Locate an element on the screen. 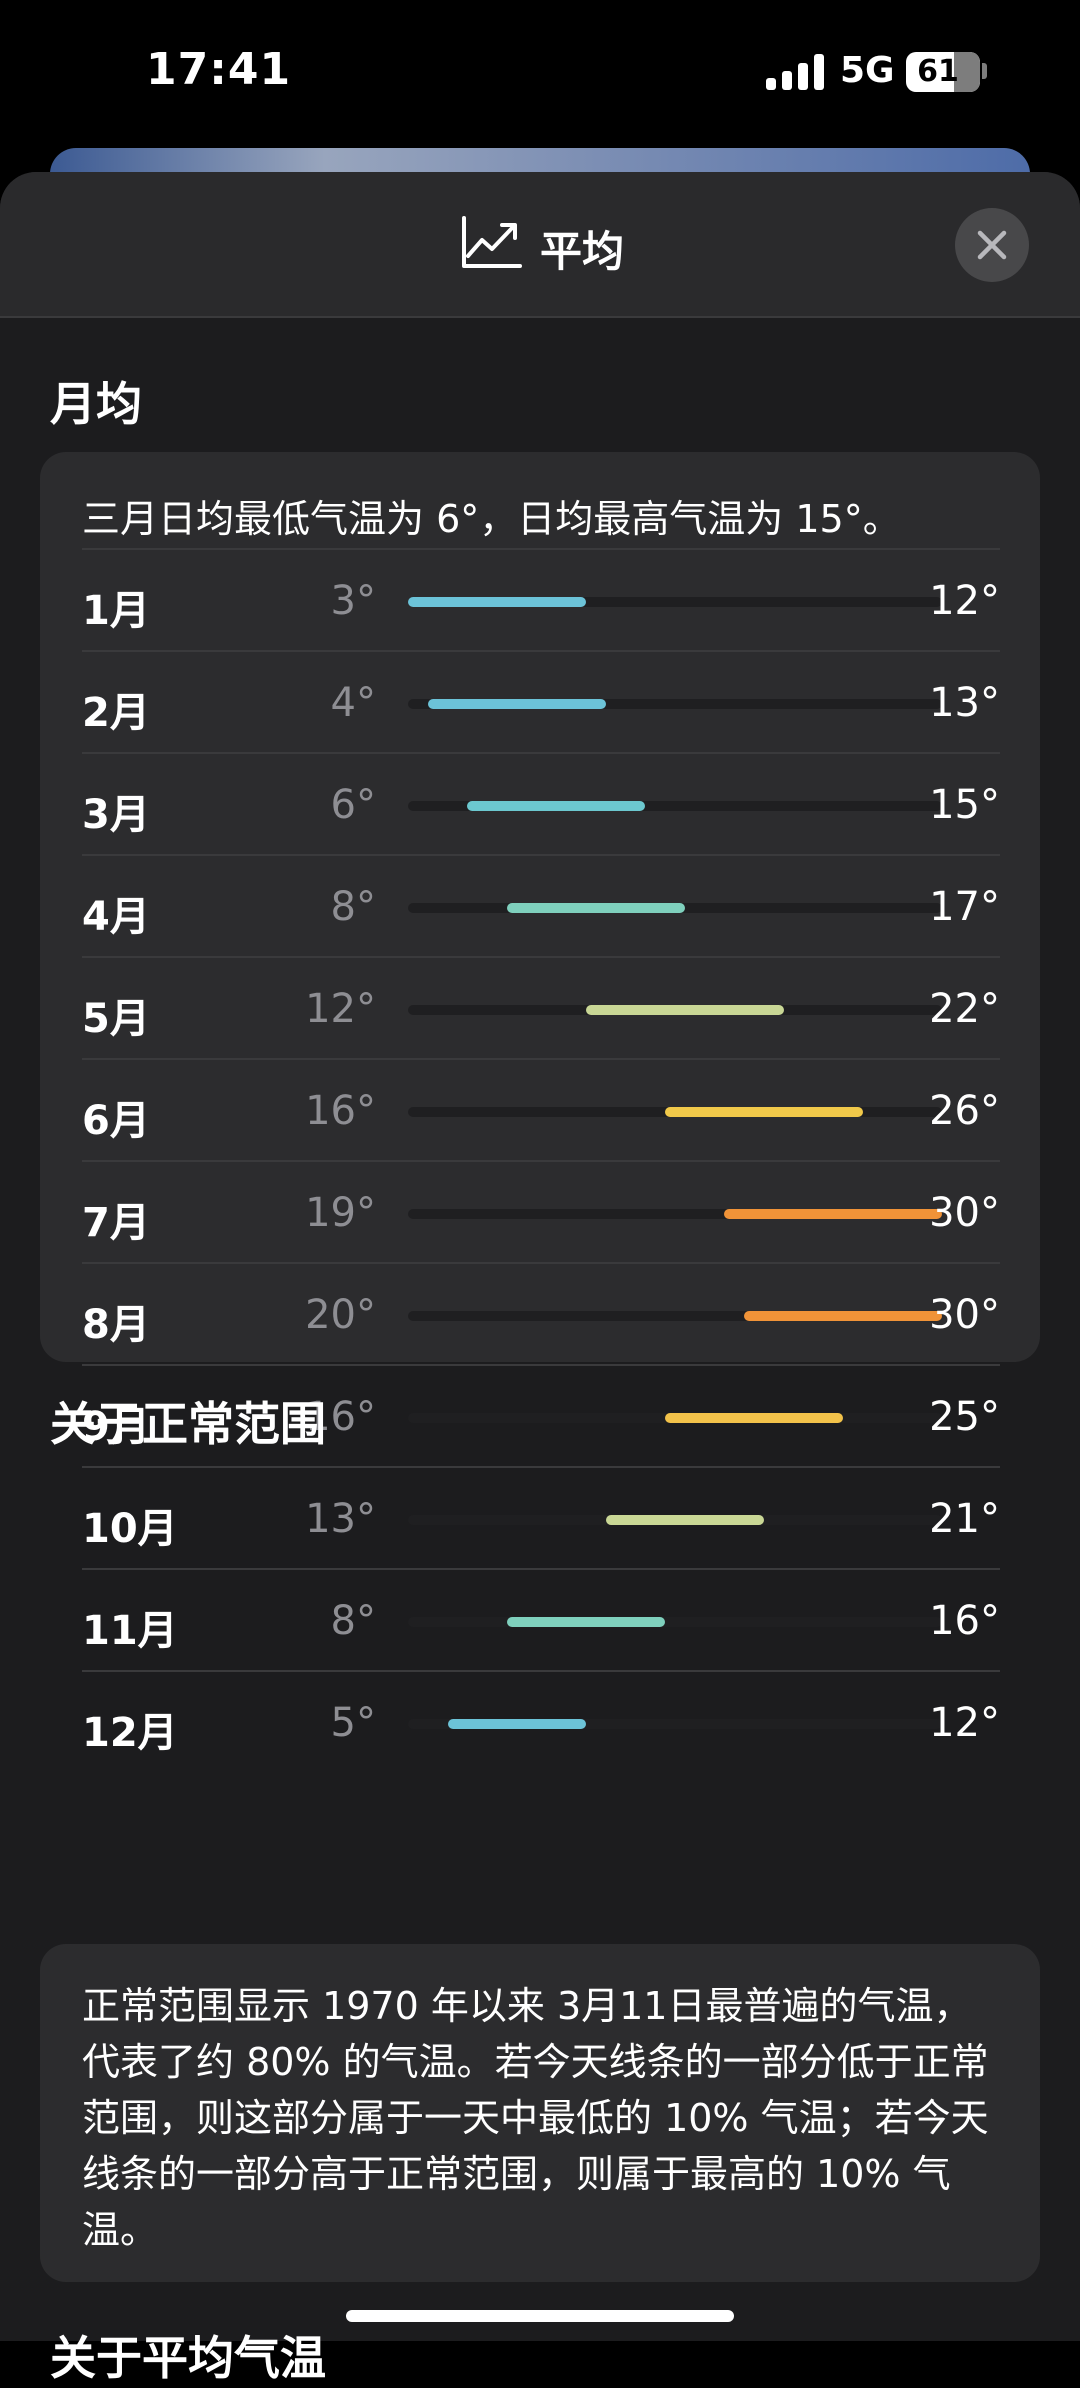 This screenshot has width=1080, height=2388. month-label: 8月 is located at coordinates (116, 1325).